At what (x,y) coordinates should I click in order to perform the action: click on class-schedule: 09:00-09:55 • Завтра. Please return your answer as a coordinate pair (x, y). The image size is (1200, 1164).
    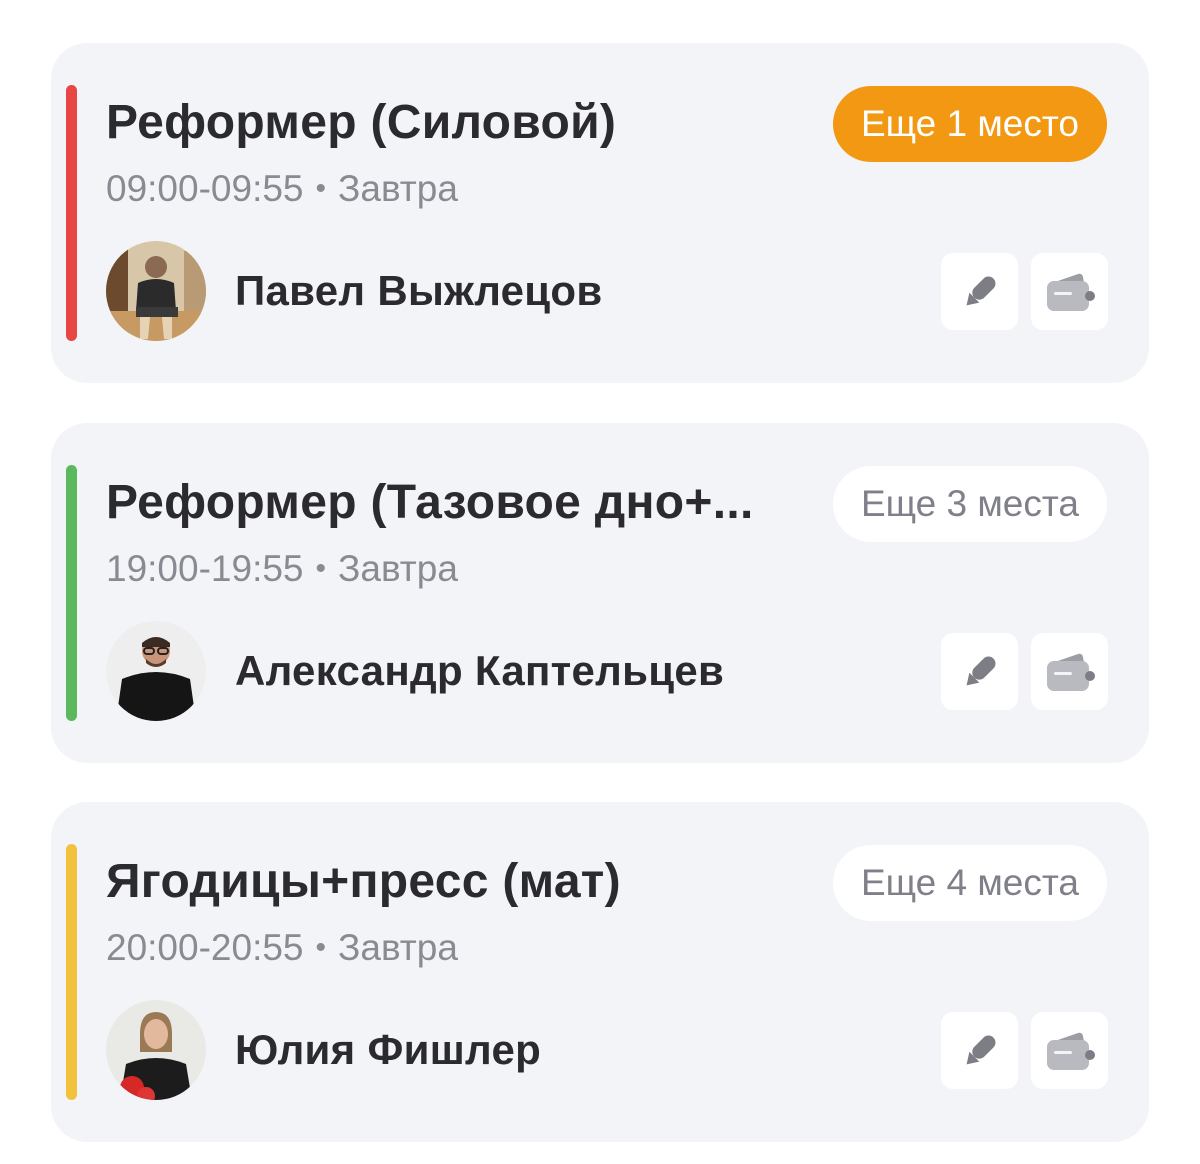
    Looking at the image, I should click on (282, 190).